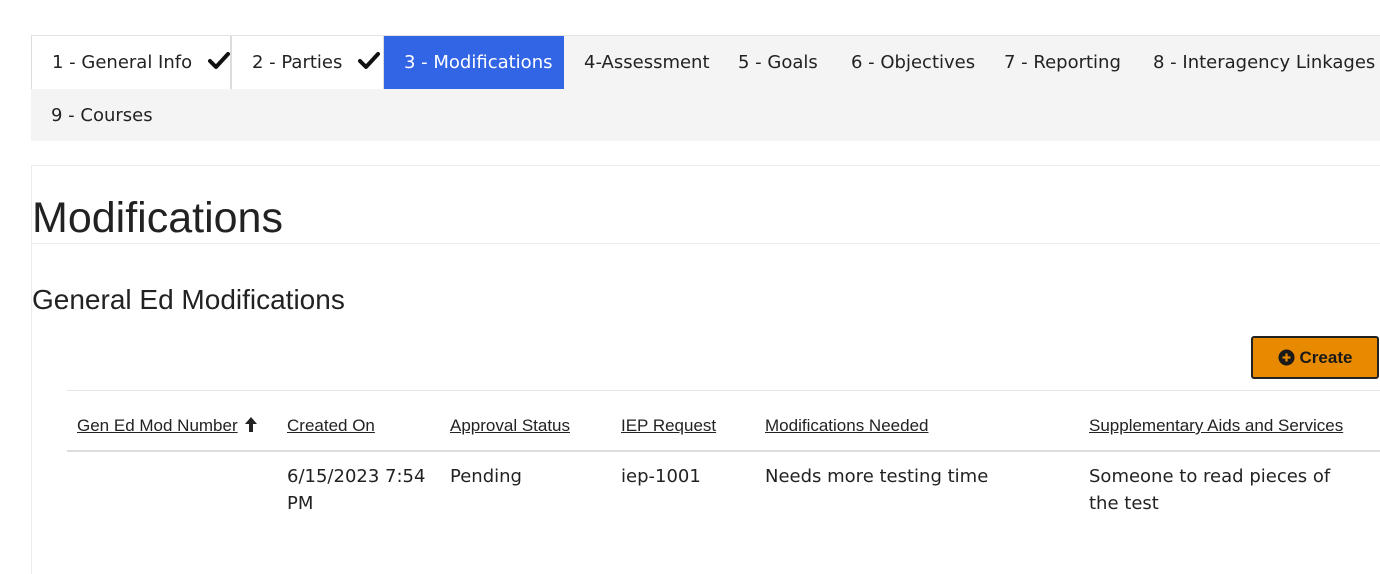  I want to click on cell-approval-status: Pending, so click(486, 476).